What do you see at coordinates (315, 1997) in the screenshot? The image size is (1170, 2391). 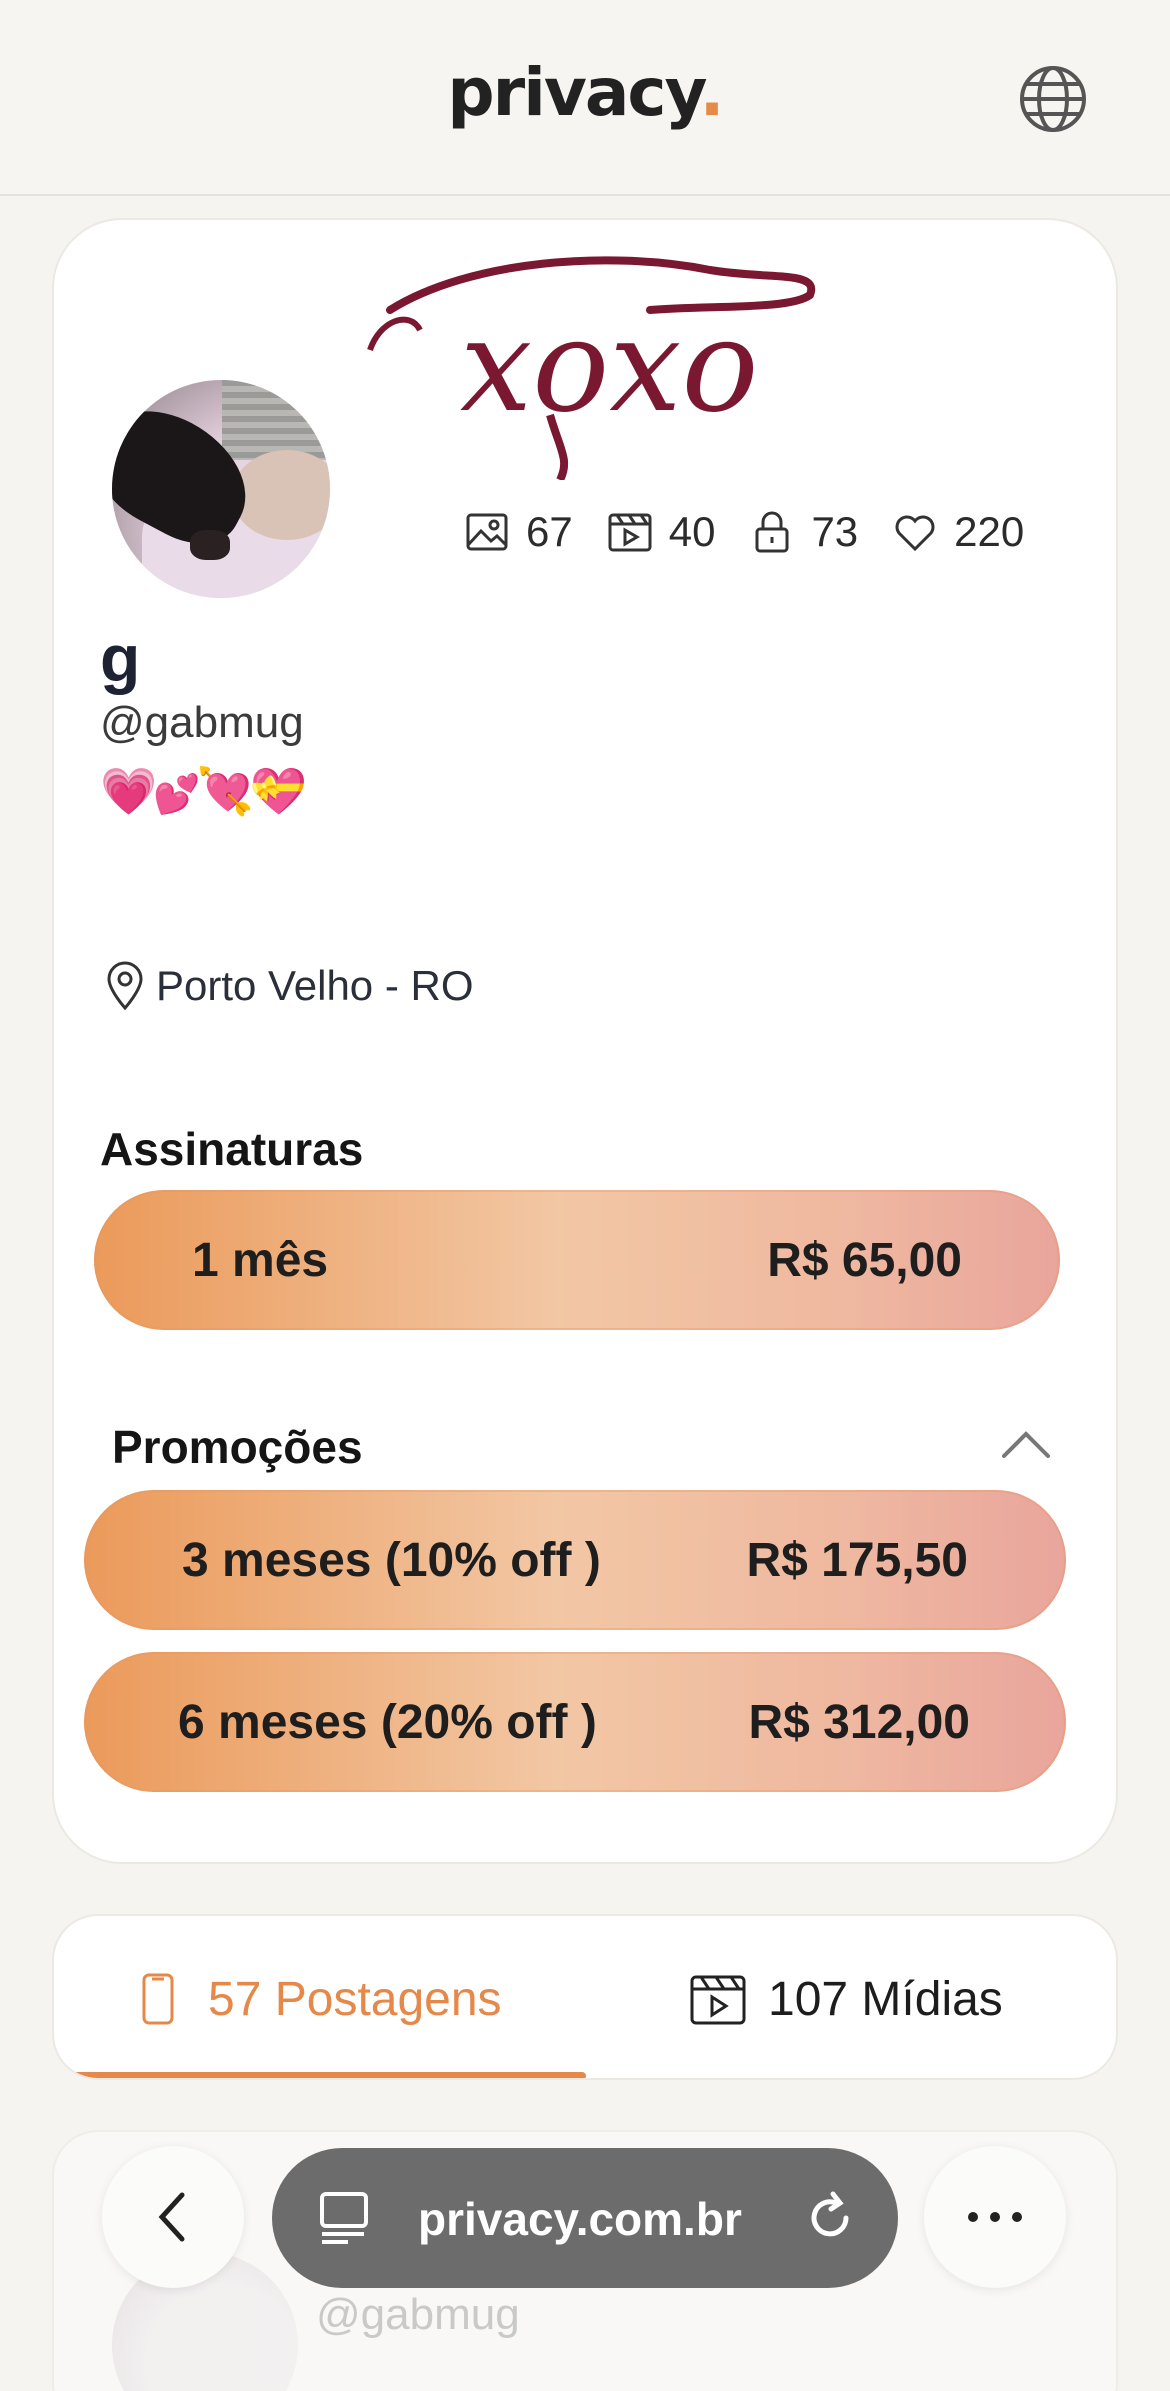 I see `tab-posts: 57 Postagens` at bounding box center [315, 1997].